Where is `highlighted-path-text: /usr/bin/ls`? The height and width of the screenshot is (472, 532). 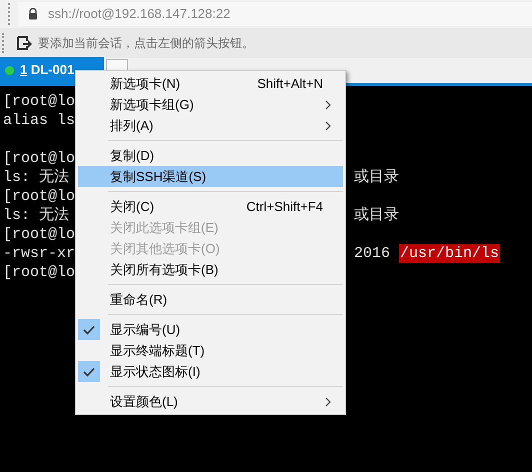 highlighted-path-text: /usr/bin/ls is located at coordinates (449, 253).